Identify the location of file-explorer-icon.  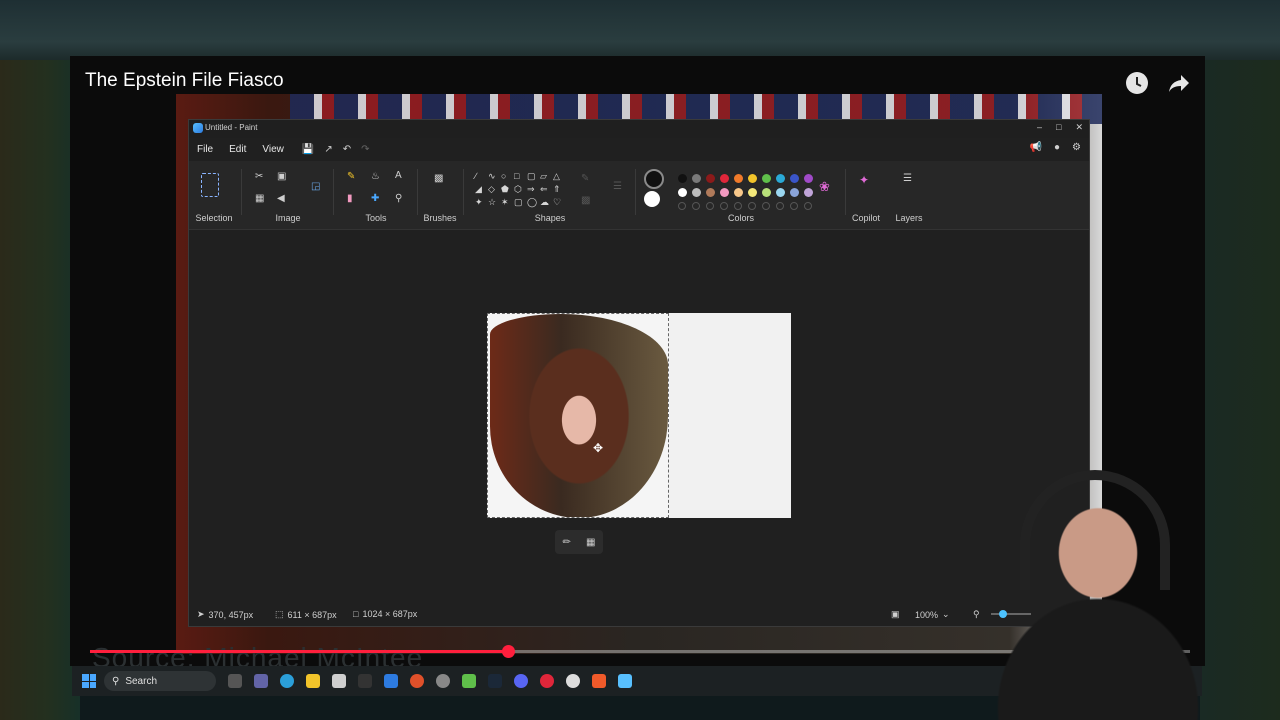
(313, 681).